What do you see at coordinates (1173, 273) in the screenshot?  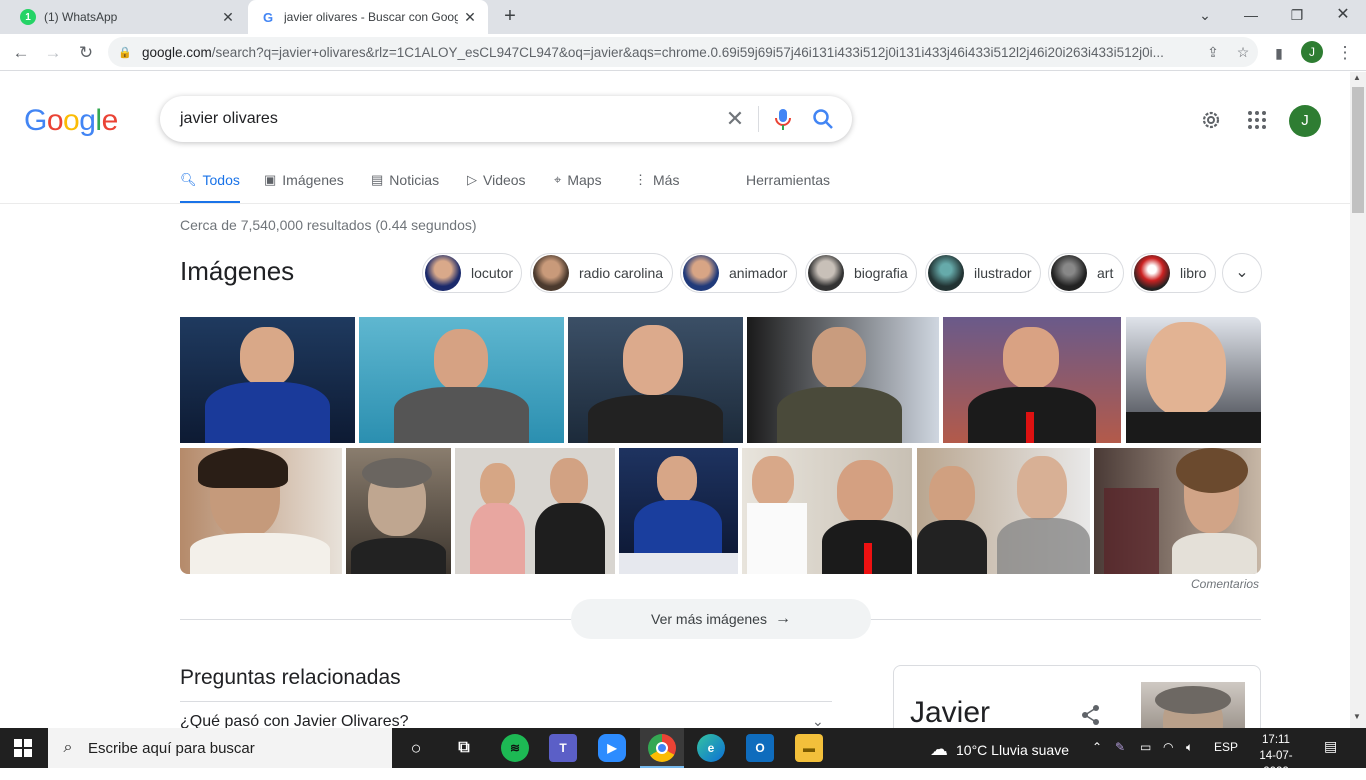 I see `chip-libro: libro` at bounding box center [1173, 273].